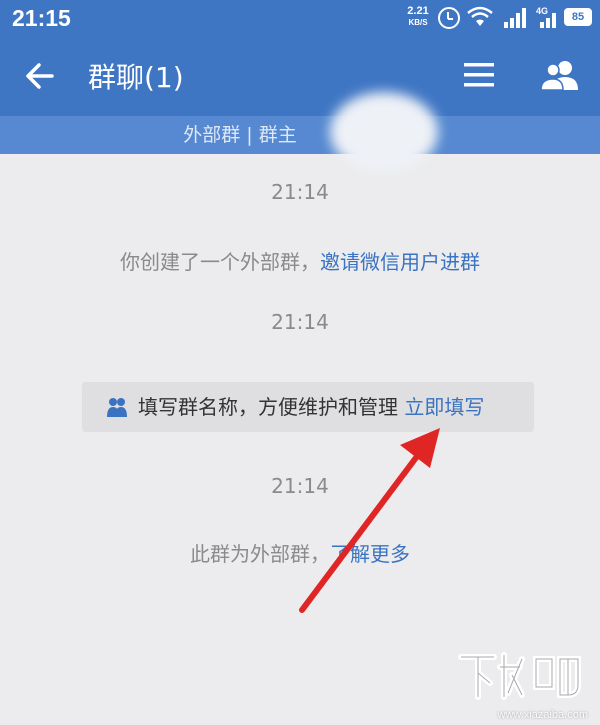 This screenshot has width=600, height=725. Describe the element at coordinates (268, 407) in the screenshot. I see `notice-text: 填写群名称，方便维护和管理` at that location.